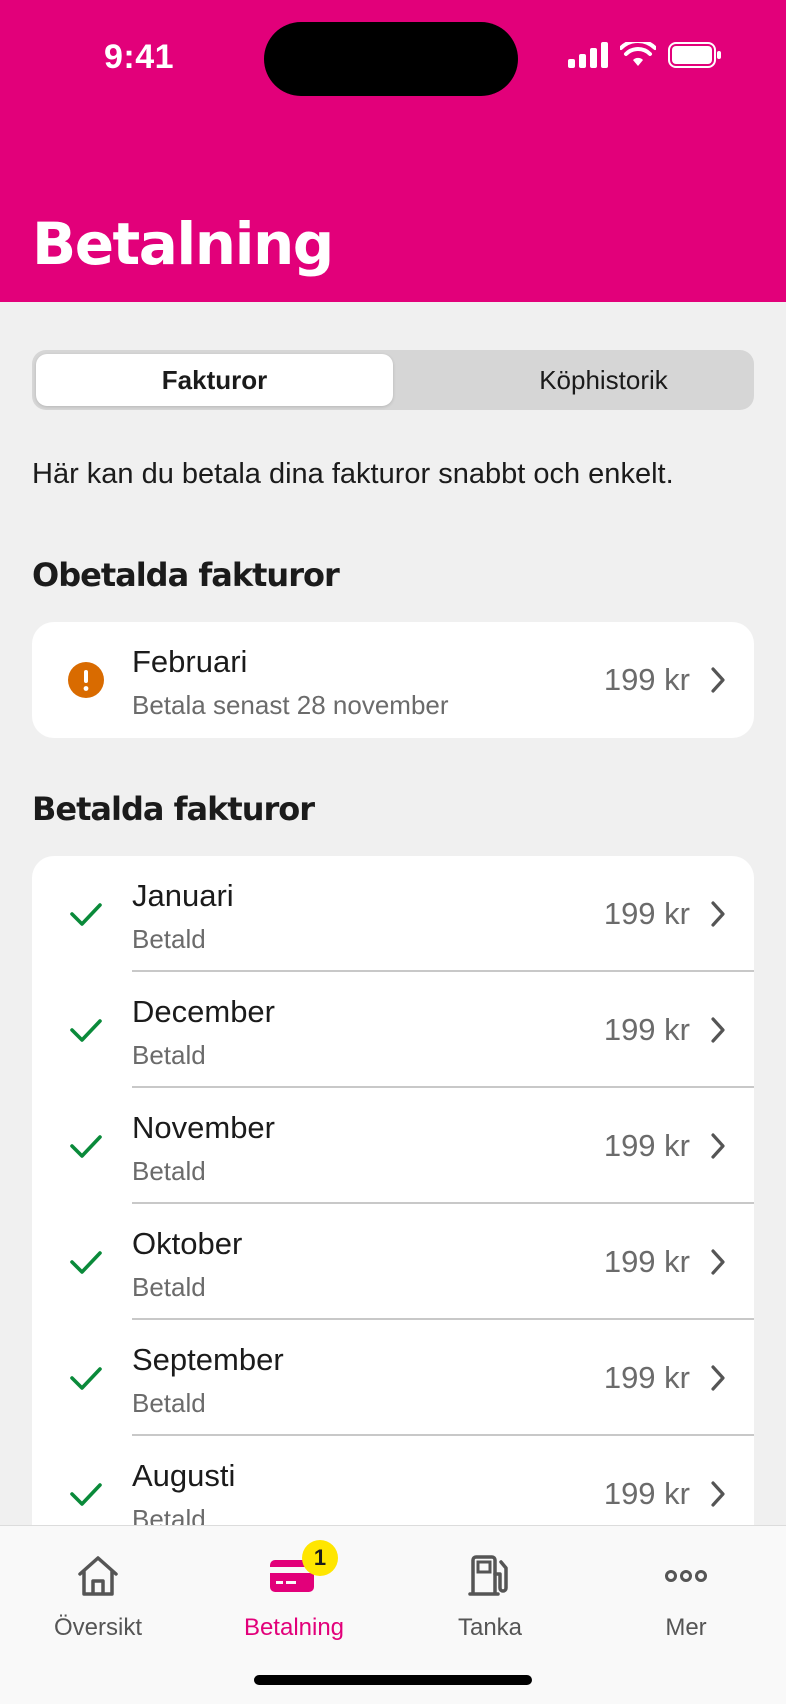 The image size is (786, 1704). What do you see at coordinates (490, 1627) in the screenshot?
I see `tab-label: Tanka` at bounding box center [490, 1627].